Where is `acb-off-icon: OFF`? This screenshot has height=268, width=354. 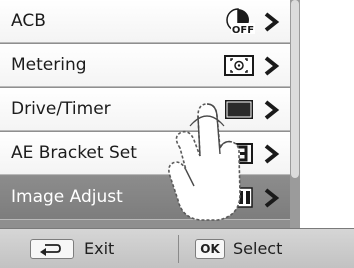
acb-off-icon: OFF is located at coordinates (240, 21).